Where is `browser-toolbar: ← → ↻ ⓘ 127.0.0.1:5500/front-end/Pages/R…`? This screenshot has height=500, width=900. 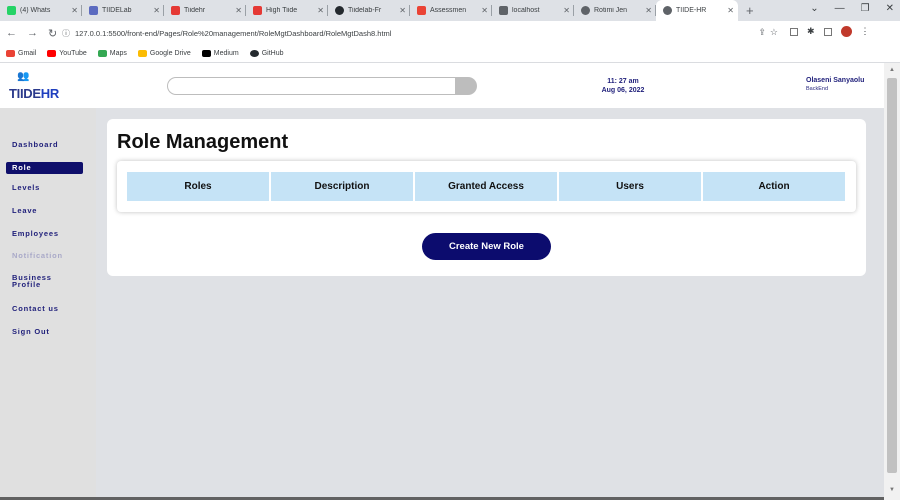 browser-toolbar: ← → ↻ ⓘ 127.0.0.1:5500/front-end/Pages/R… is located at coordinates (450, 33).